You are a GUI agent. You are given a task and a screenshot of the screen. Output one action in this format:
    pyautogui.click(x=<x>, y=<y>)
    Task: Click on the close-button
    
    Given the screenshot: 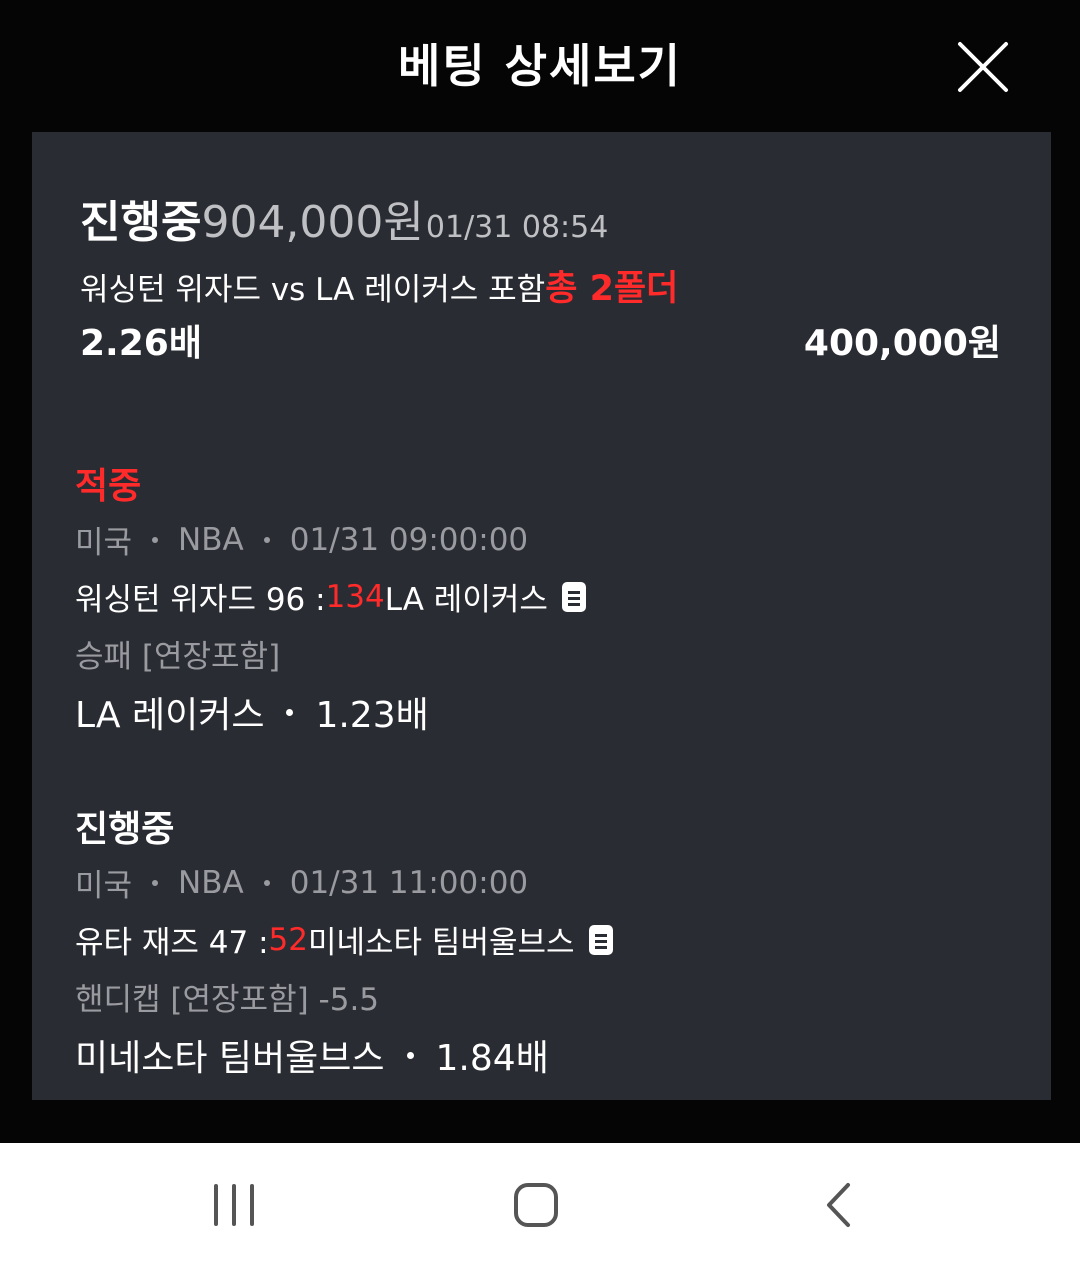 What is the action you would take?
    pyautogui.click(x=983, y=67)
    